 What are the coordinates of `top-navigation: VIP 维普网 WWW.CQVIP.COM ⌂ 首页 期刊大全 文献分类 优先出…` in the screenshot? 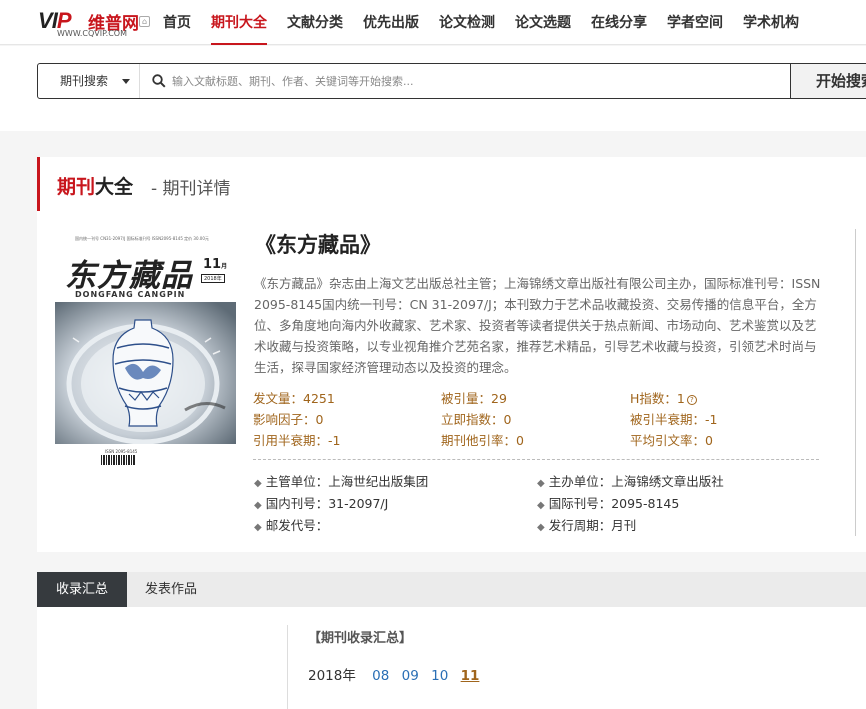 It's located at (433, 22).